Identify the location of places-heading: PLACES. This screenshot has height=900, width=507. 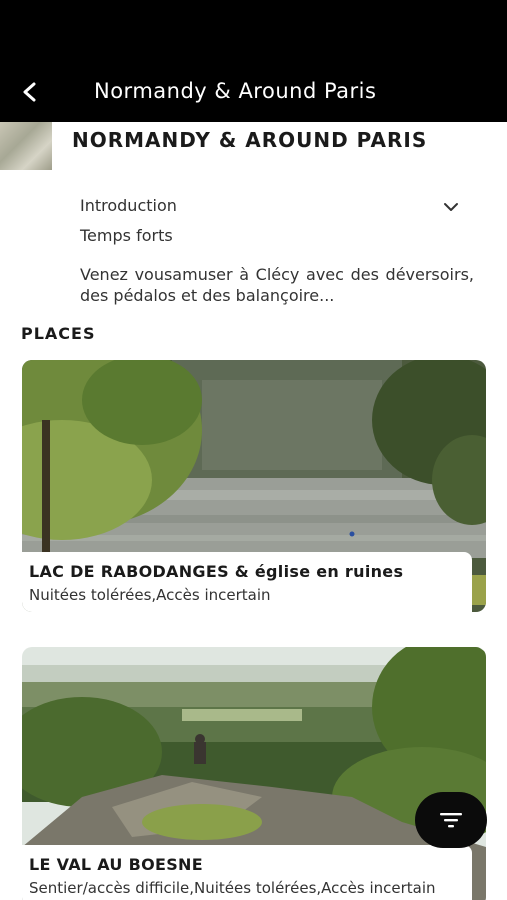
(58, 333).